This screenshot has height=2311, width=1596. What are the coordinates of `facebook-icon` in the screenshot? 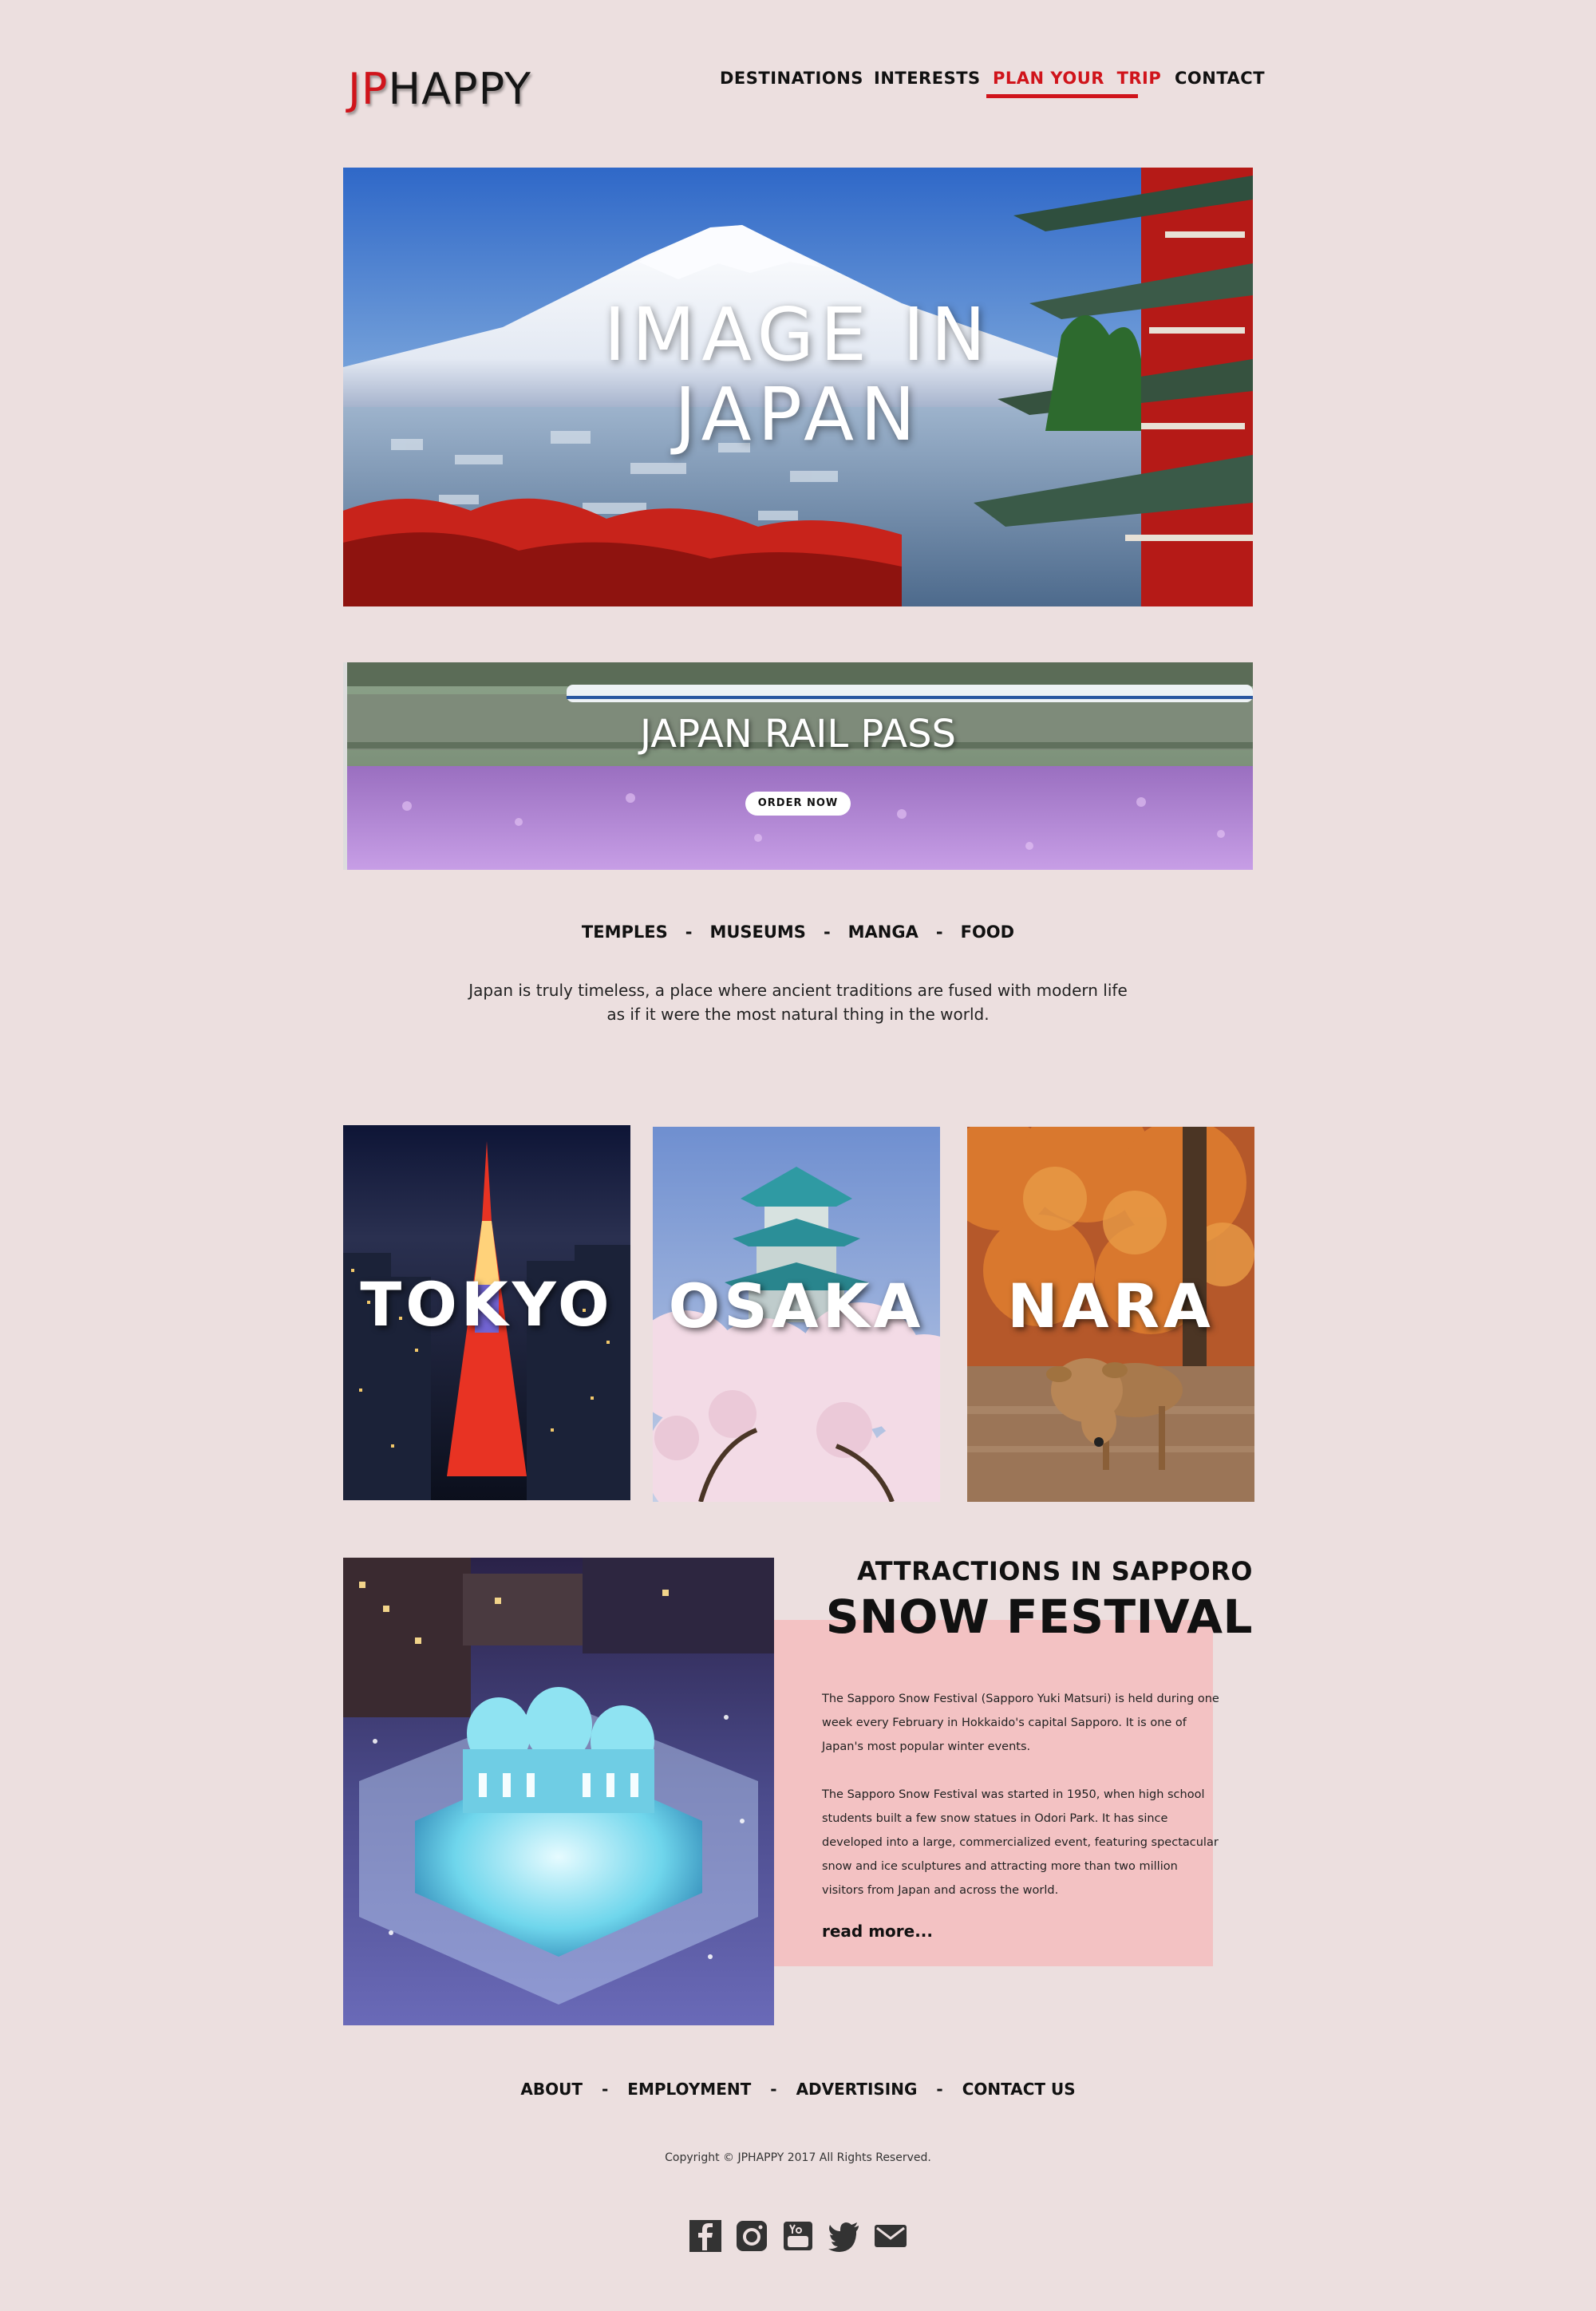 It's located at (705, 2236).